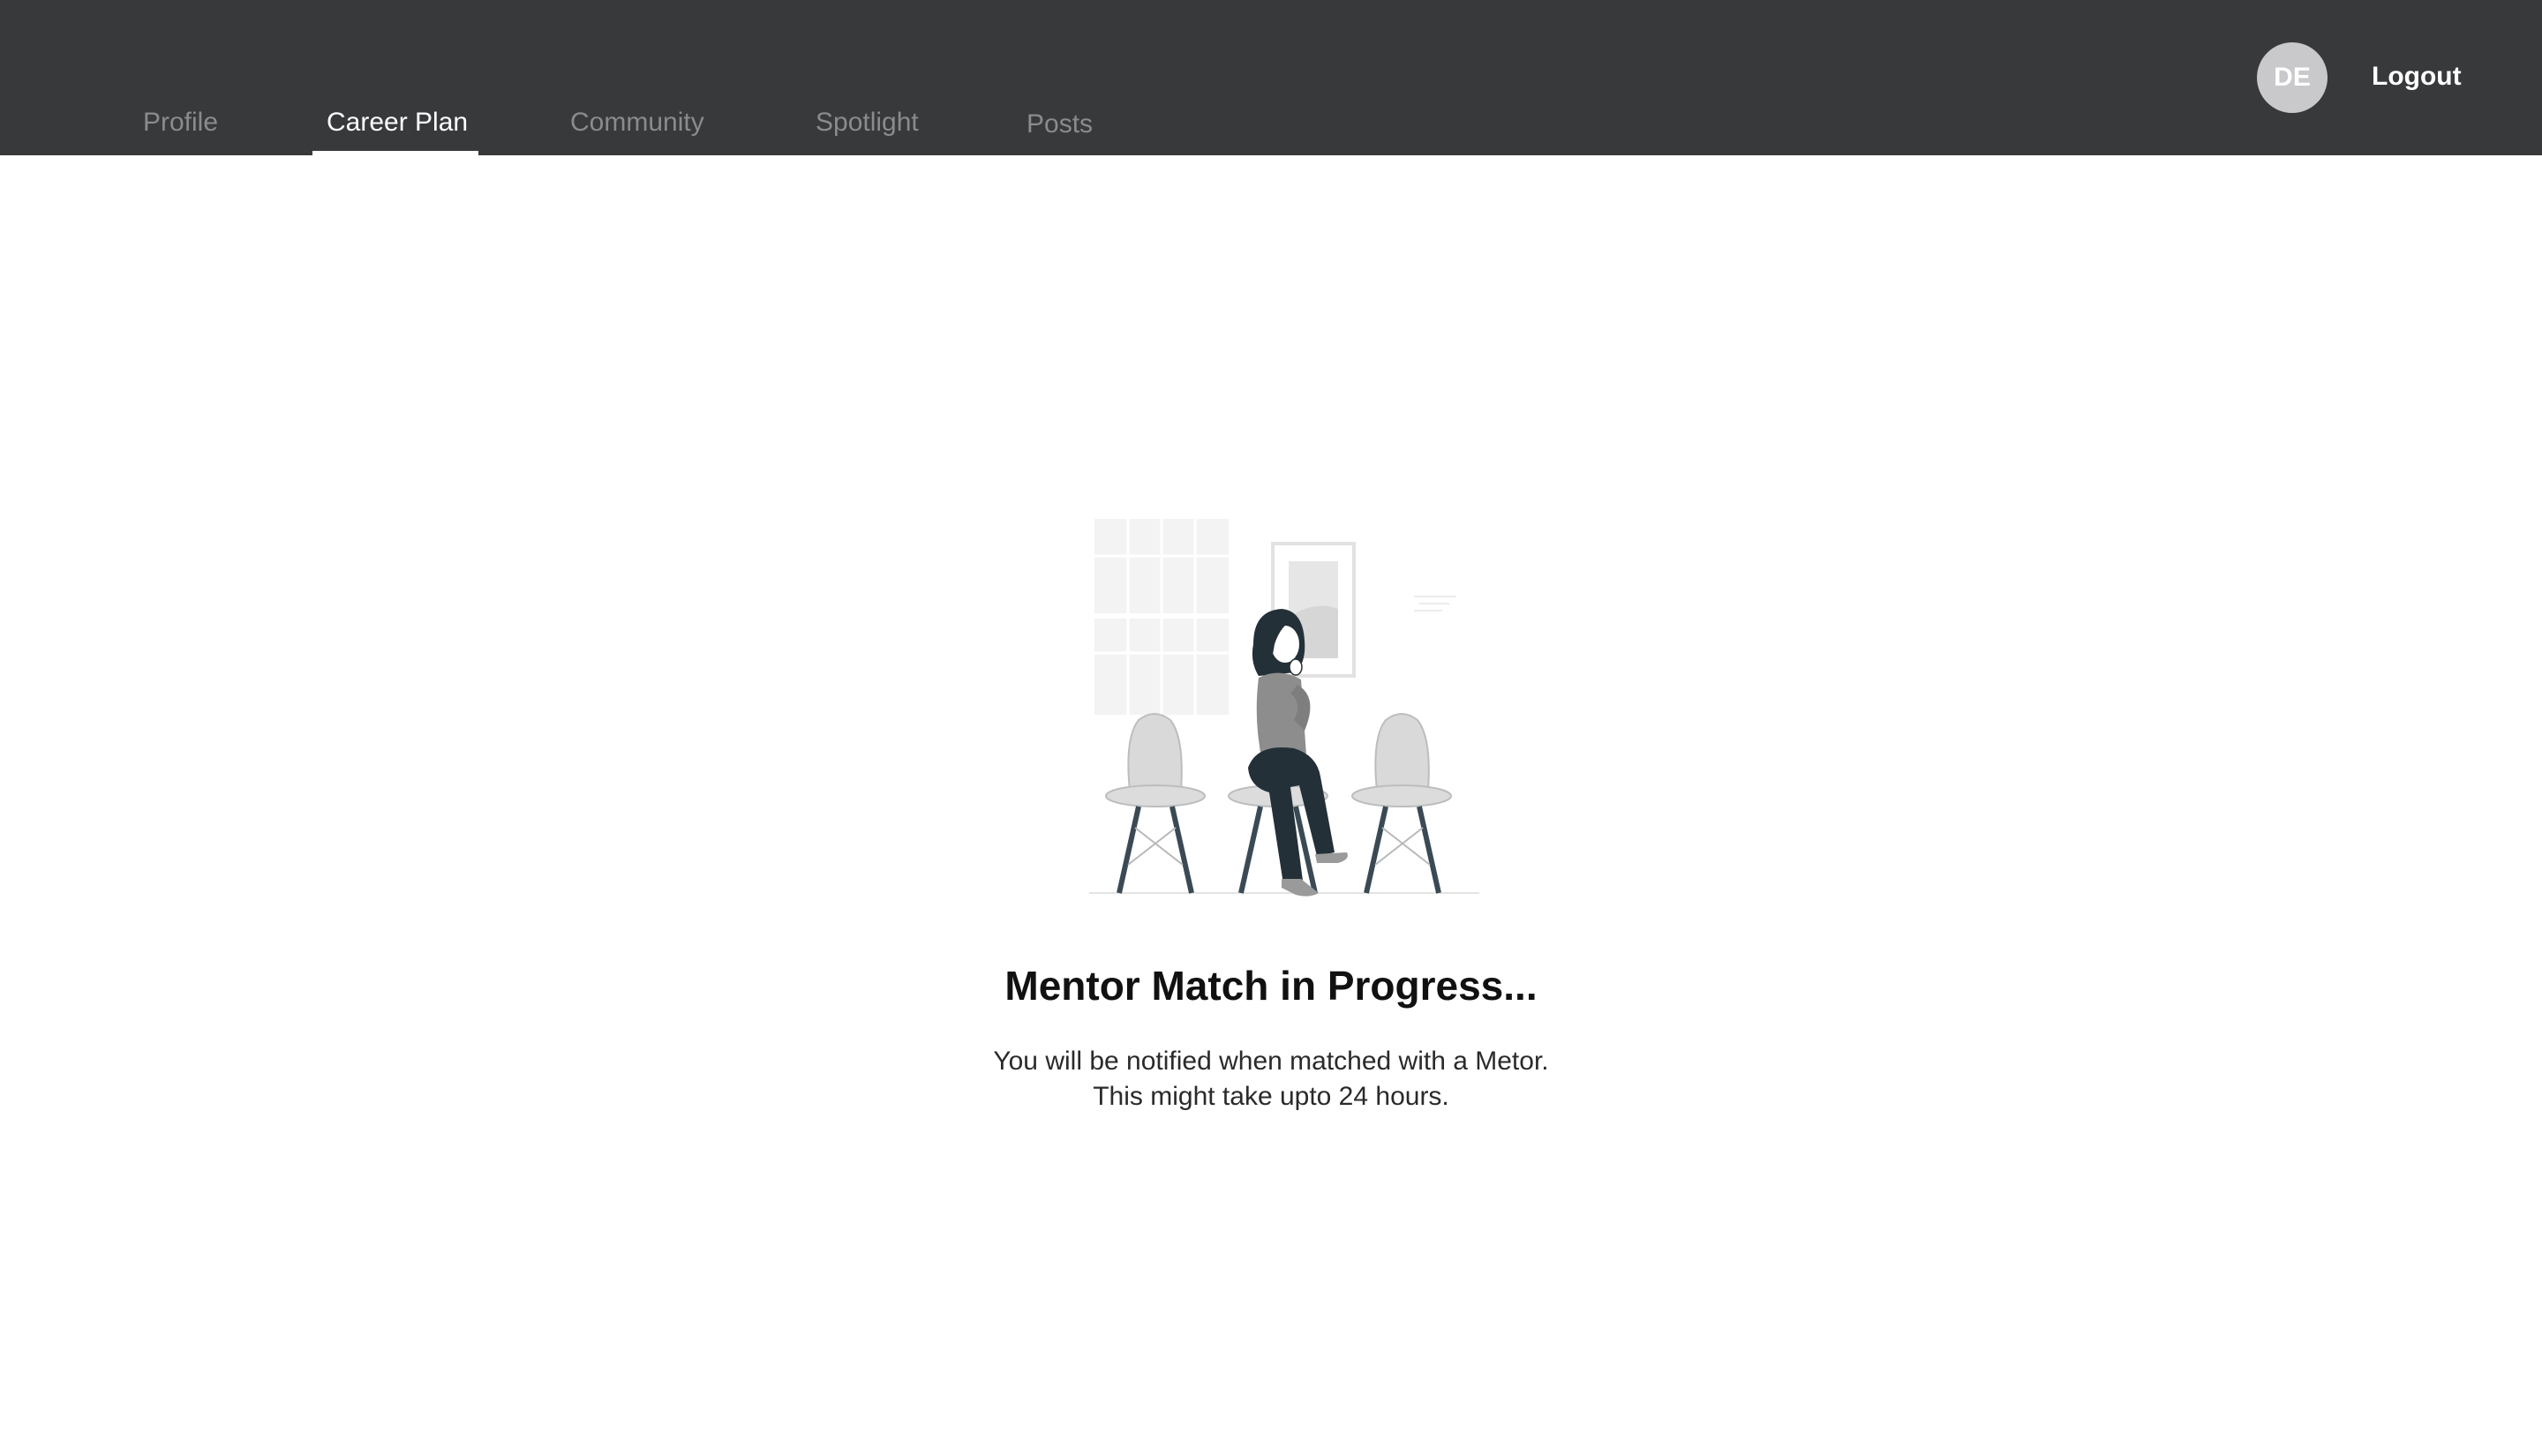 This screenshot has height=1456, width=2542. Describe the element at coordinates (395, 153) in the screenshot. I see `active-tab-indicator` at that location.